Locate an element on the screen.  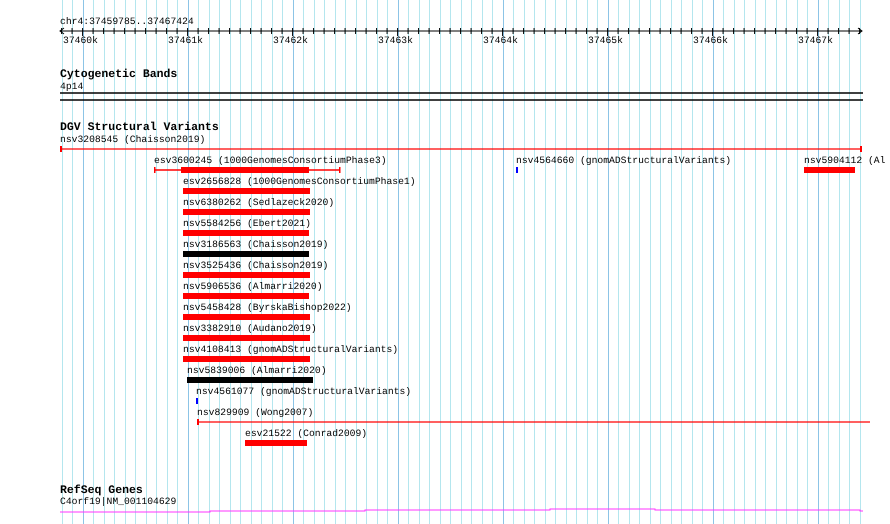
tick-label: 37465k is located at coordinates (605, 40).